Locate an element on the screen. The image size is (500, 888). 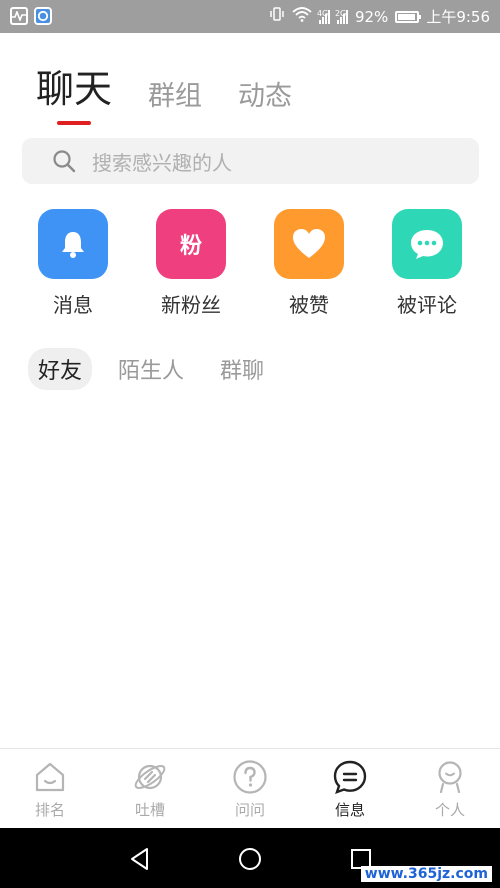
comment-bubble-icon is located at coordinates (427, 244).